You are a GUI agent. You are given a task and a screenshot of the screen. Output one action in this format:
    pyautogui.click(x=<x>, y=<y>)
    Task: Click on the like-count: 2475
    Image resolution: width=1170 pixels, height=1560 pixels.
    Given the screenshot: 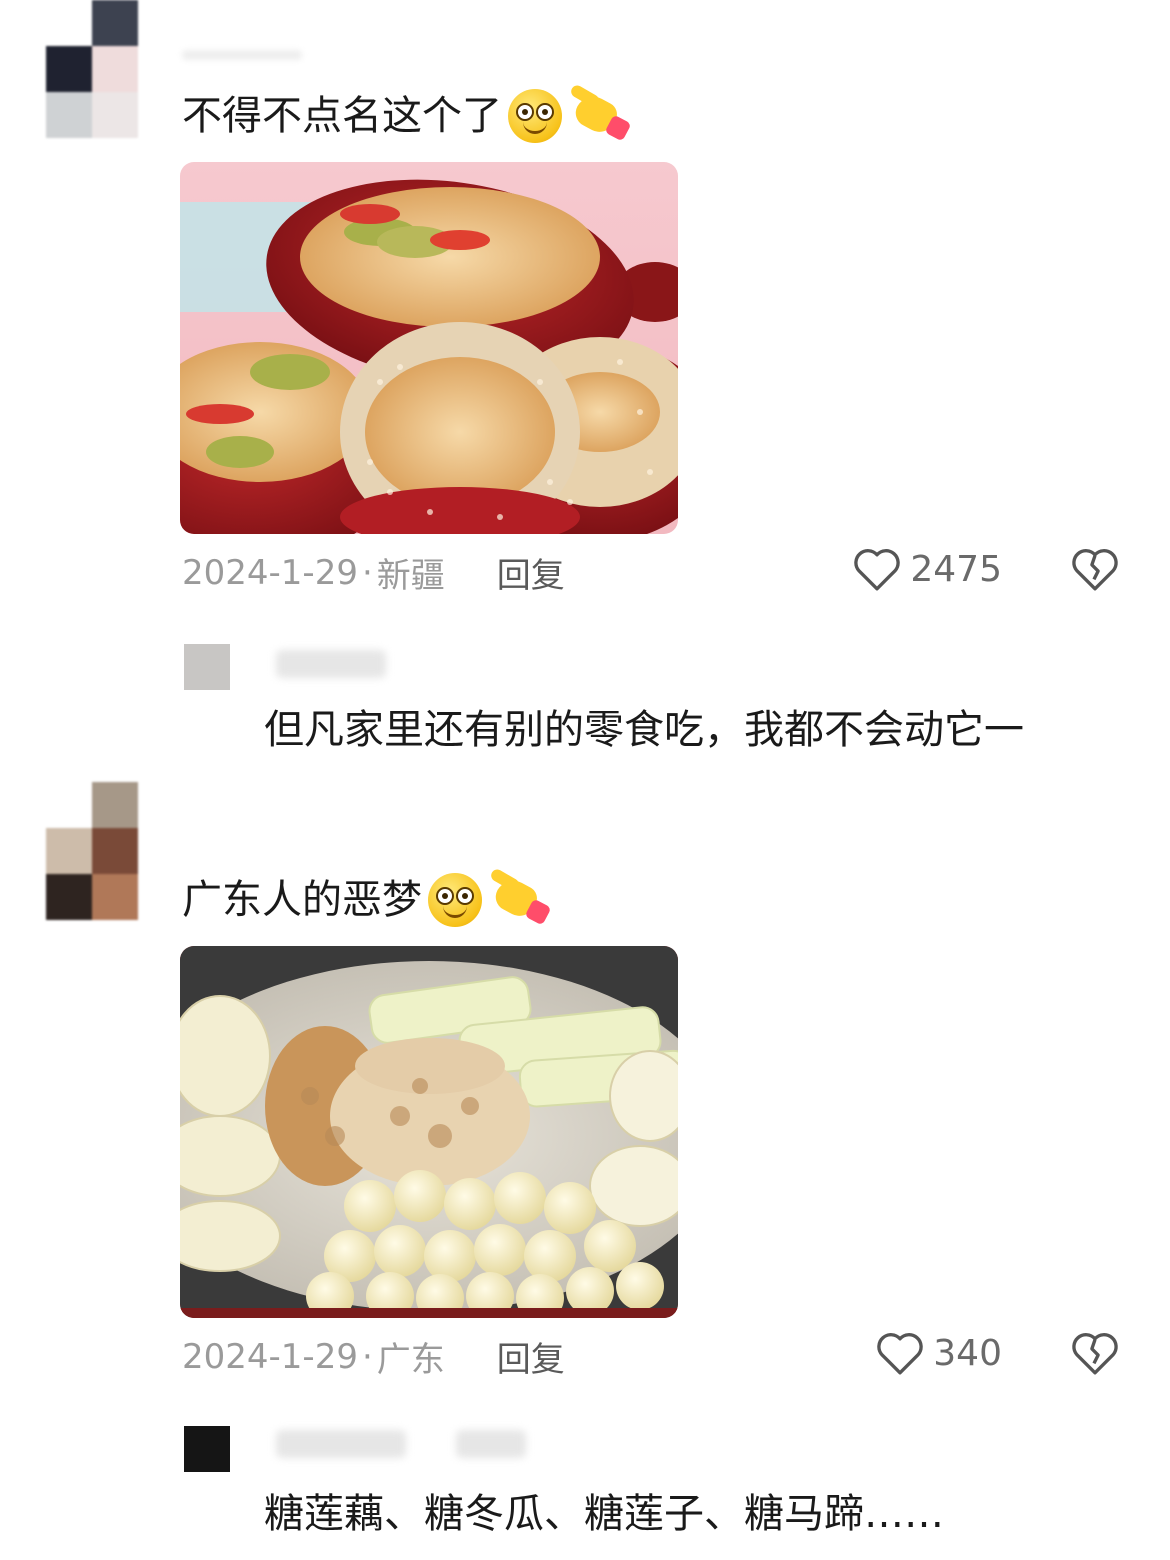 What is the action you would take?
    pyautogui.click(x=956, y=569)
    